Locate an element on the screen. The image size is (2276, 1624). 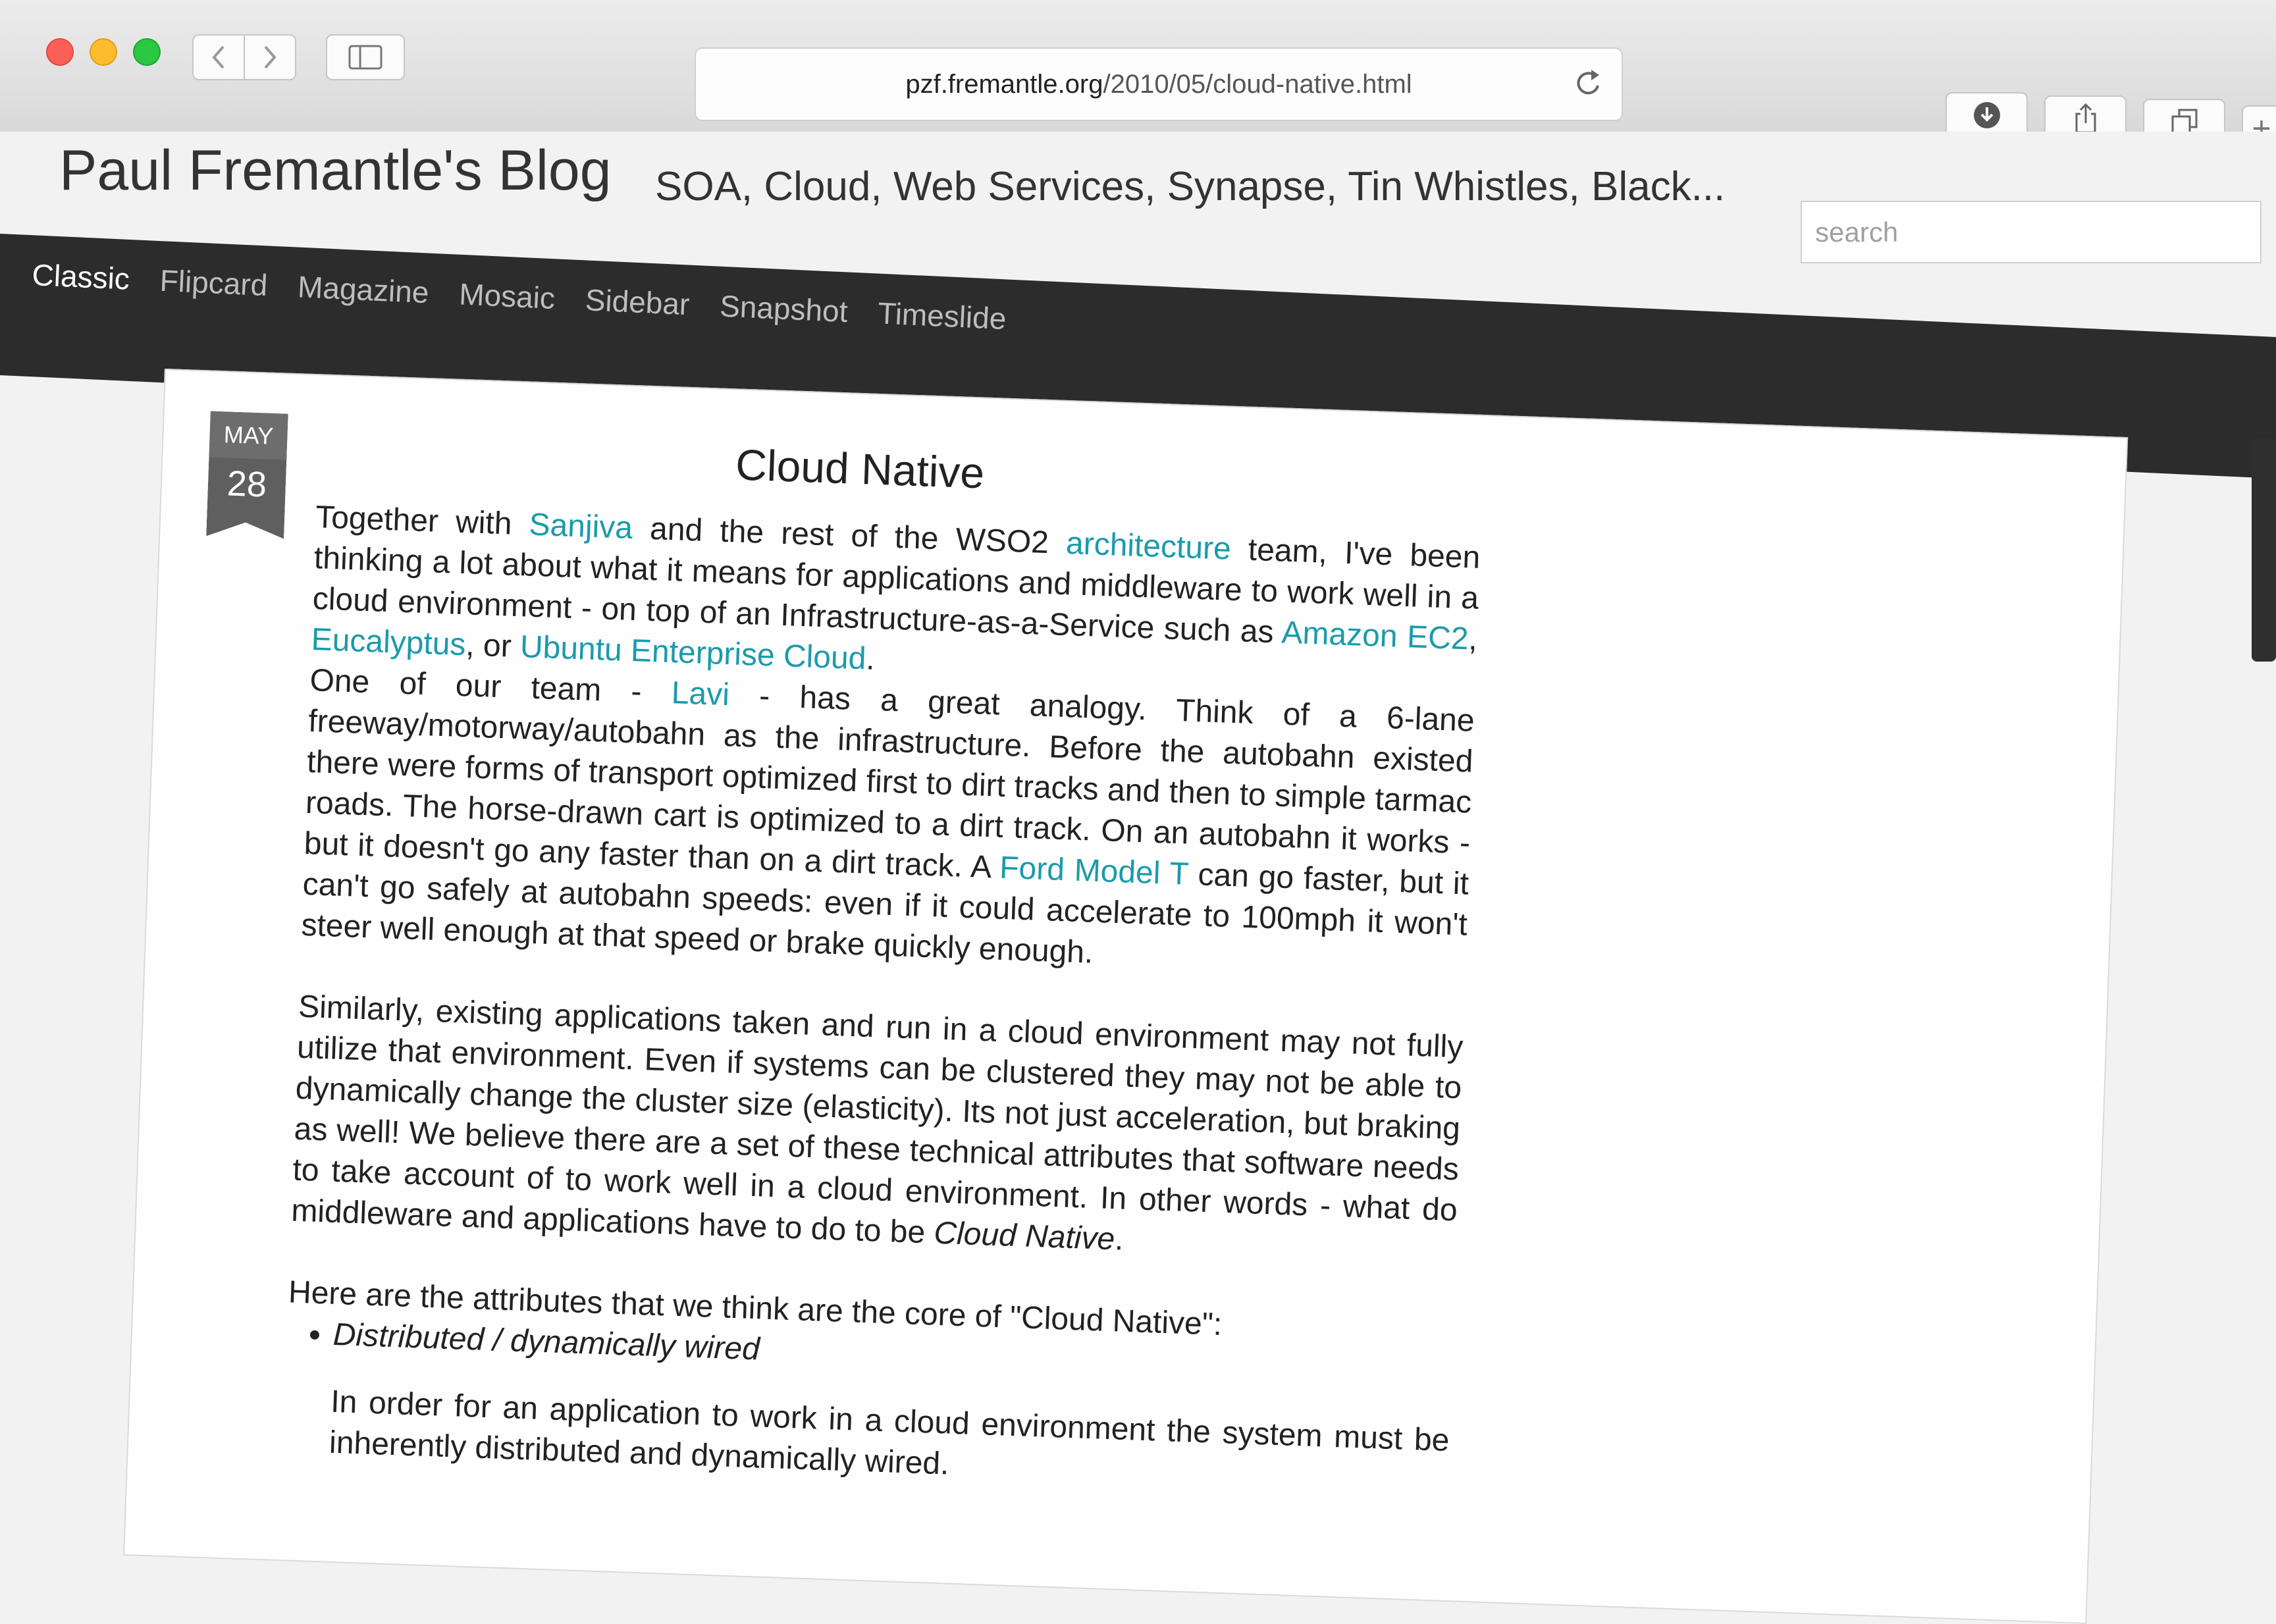
forward-button is located at coordinates (270, 57).